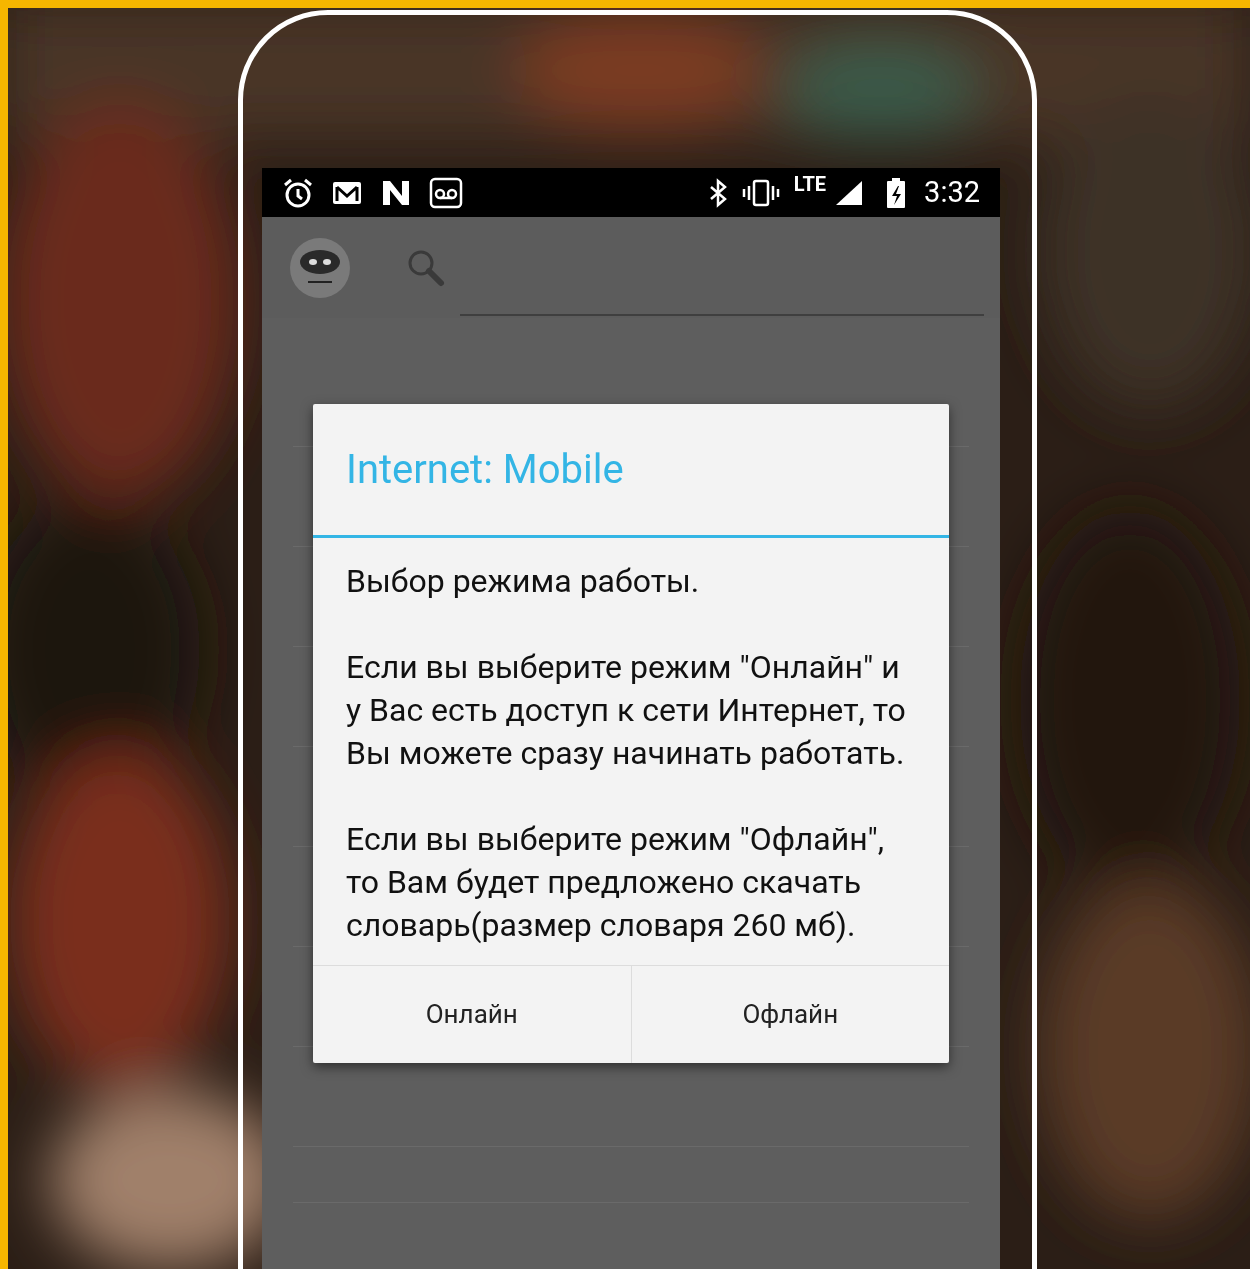  Describe the element at coordinates (396, 192) in the screenshot. I see `n-icon` at that location.